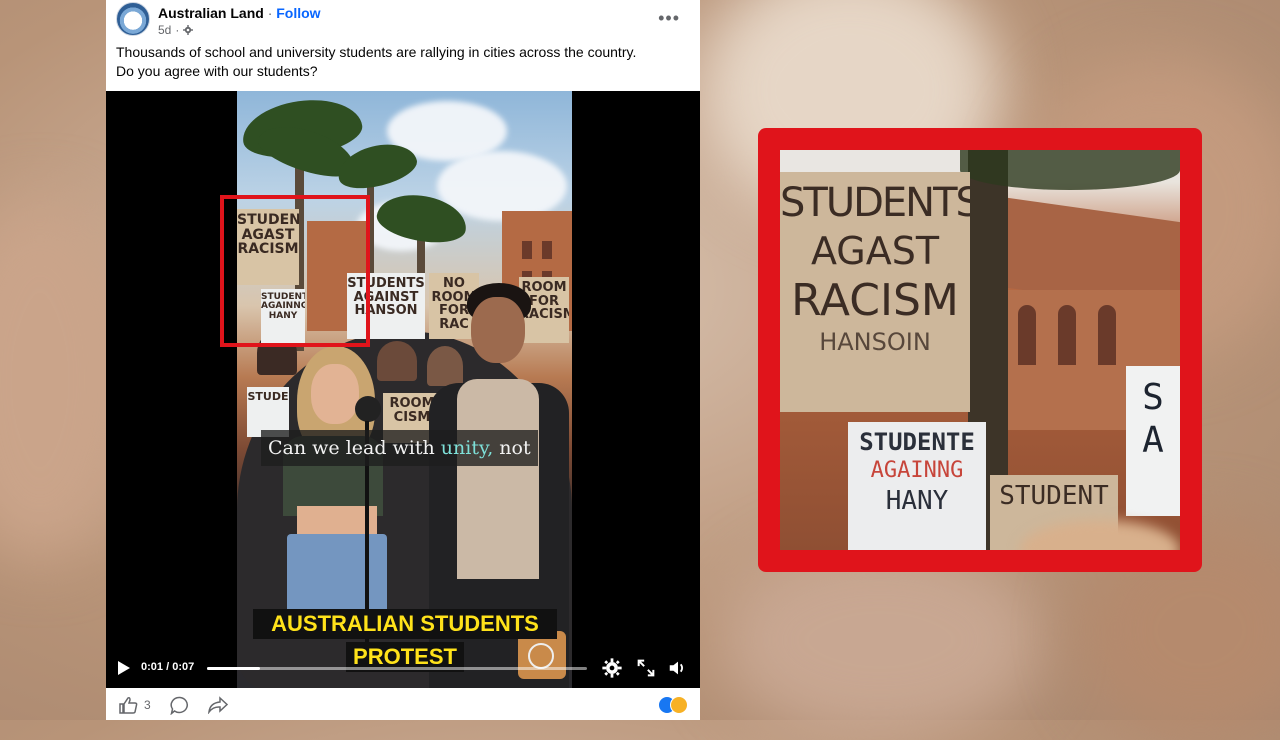 This screenshot has width=1280, height=740. What do you see at coordinates (217, 71) in the screenshot?
I see `post-text-line2: Do you agree with our students?` at bounding box center [217, 71].